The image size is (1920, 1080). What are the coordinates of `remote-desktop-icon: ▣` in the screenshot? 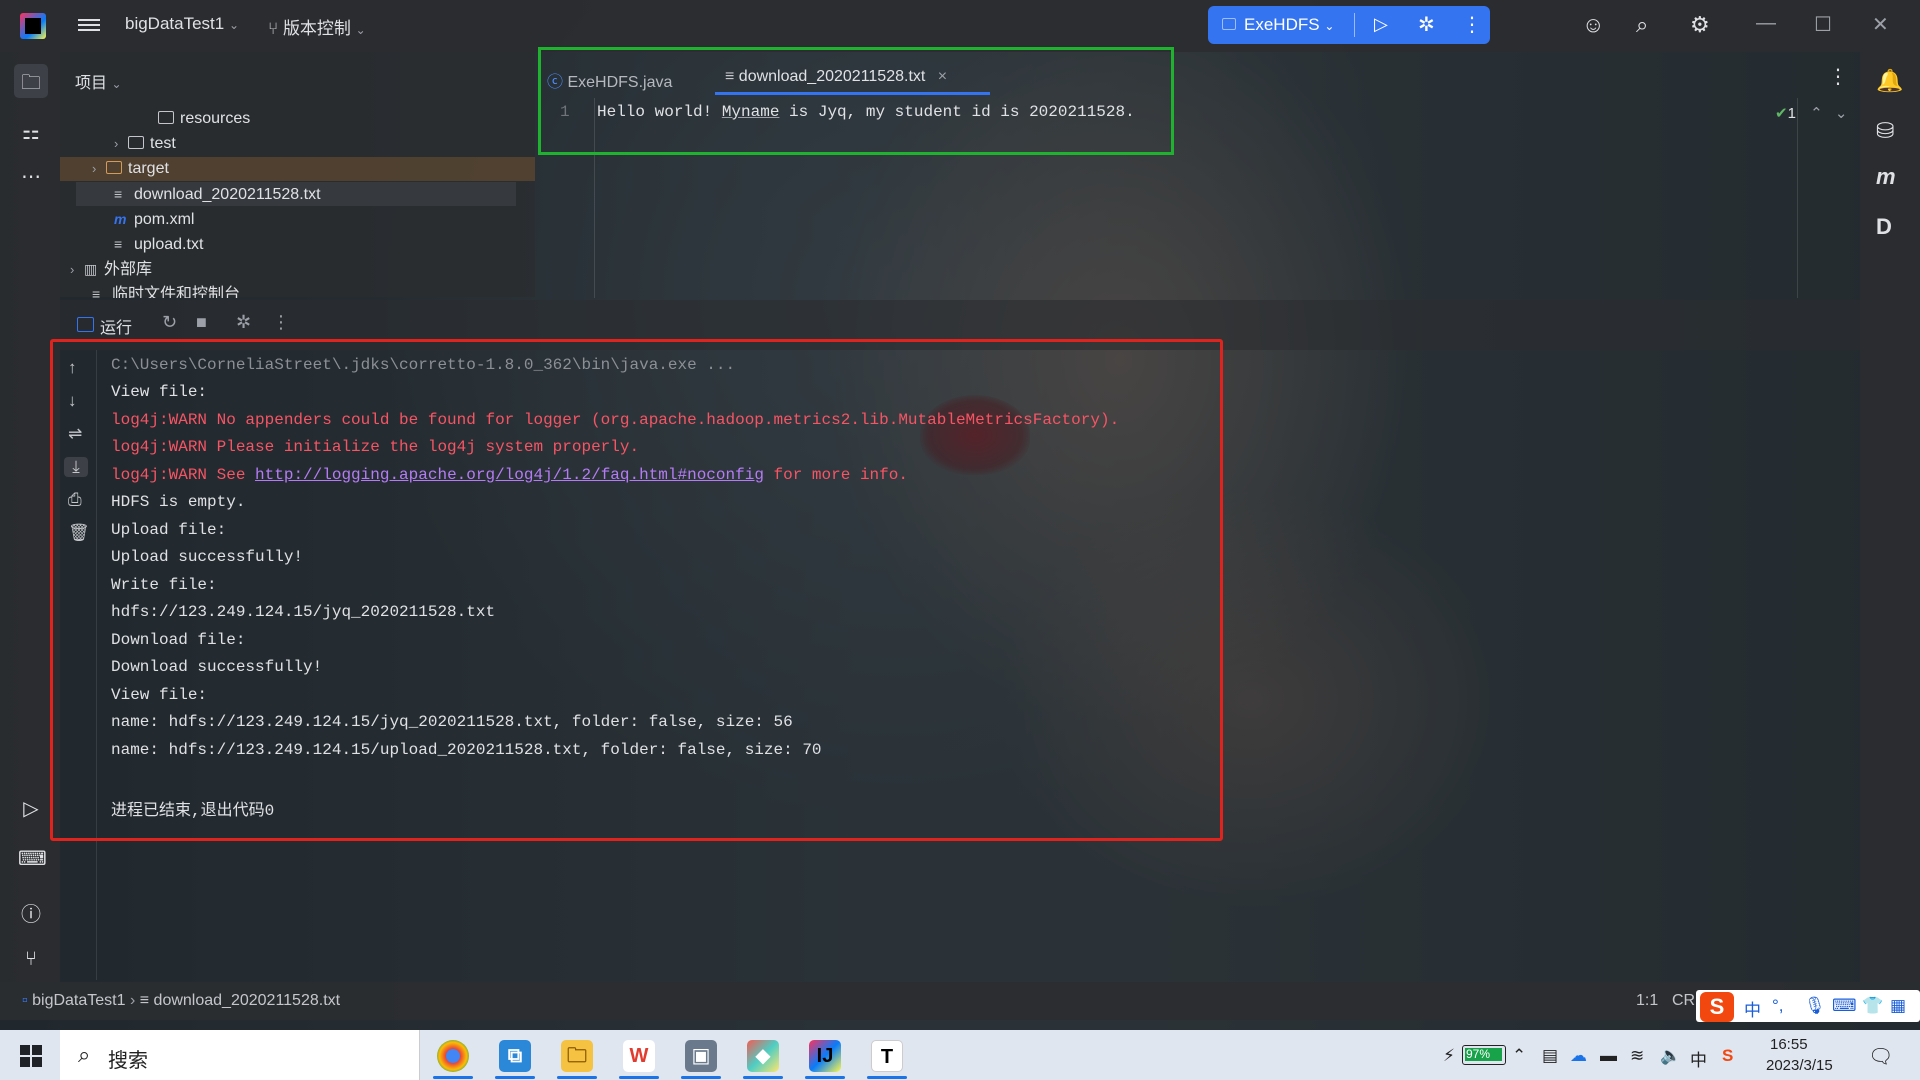 It's located at (701, 1056).